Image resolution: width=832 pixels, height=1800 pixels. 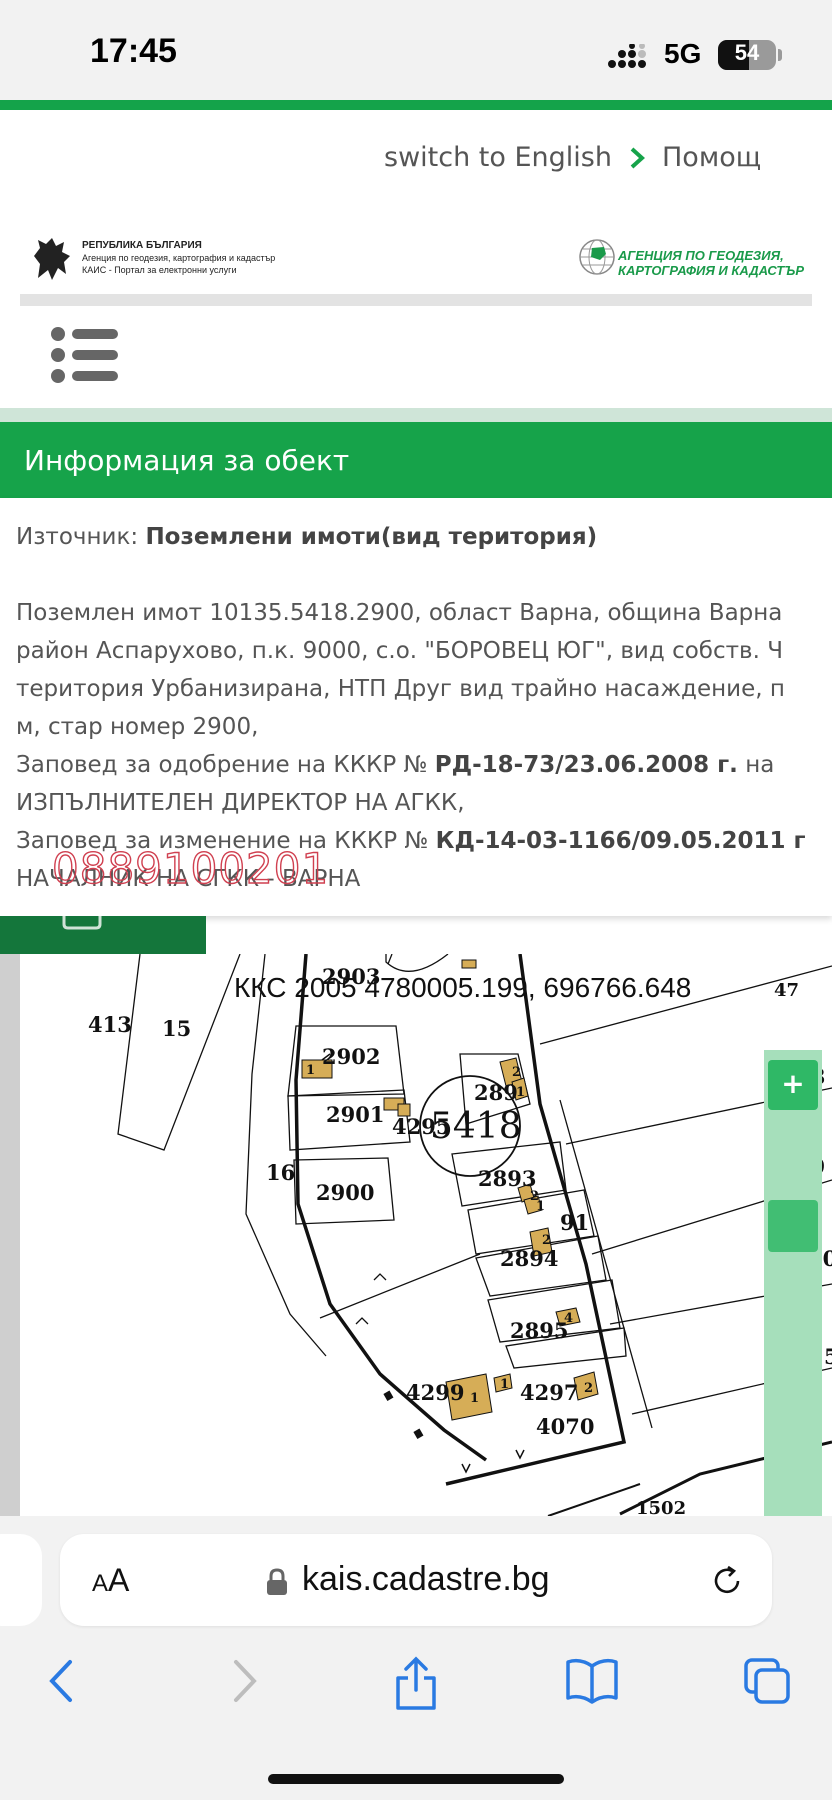 What do you see at coordinates (159, 270) in the screenshot?
I see `logo-left-line3: КАИС - Портал за електронни услуги` at bounding box center [159, 270].